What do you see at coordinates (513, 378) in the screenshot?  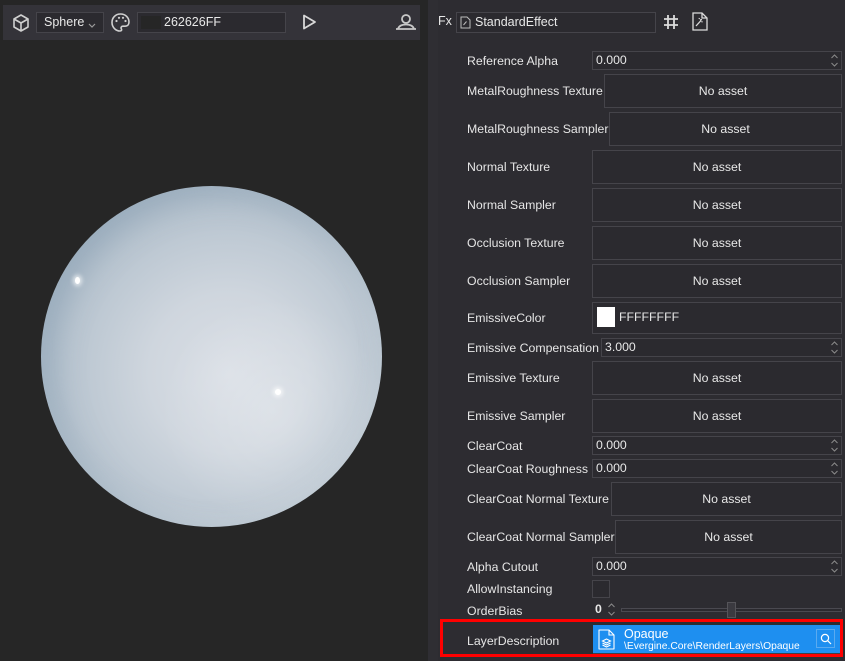 I see `prop-label: Emissive Texture` at bounding box center [513, 378].